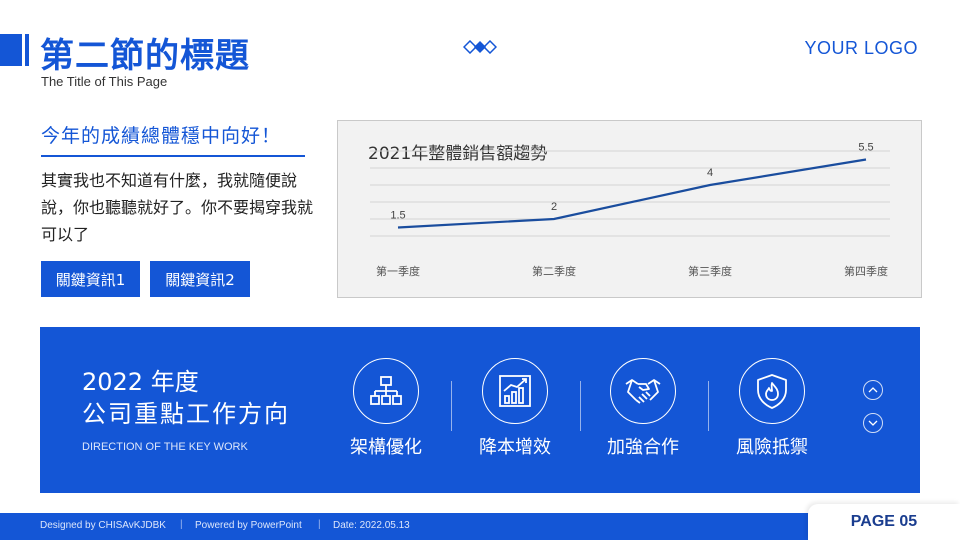  I want to click on page-number: PAGE 05, so click(884, 521).